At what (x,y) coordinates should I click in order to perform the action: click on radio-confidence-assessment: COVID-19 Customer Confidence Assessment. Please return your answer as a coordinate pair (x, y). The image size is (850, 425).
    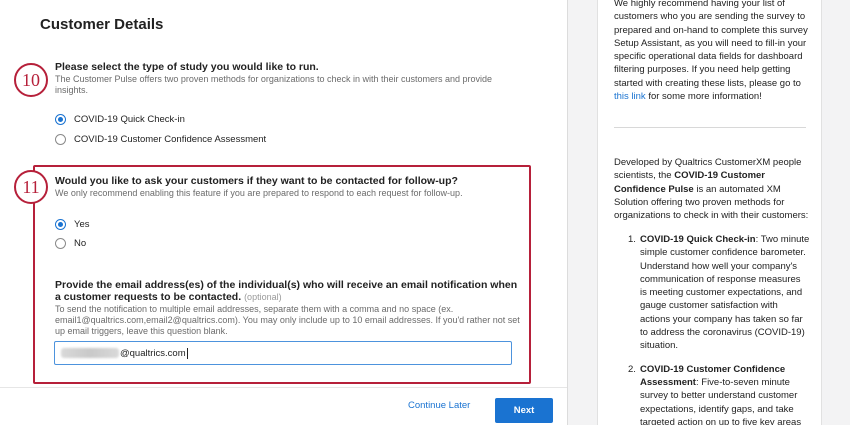
    Looking at the image, I should click on (160, 139).